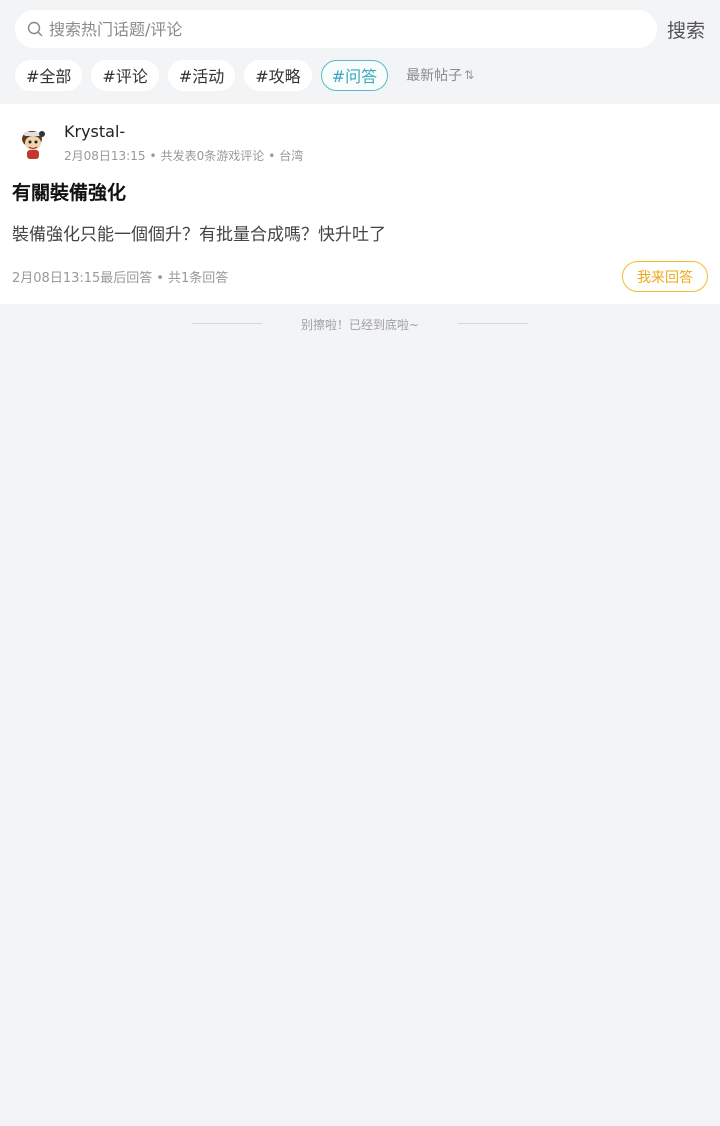 This screenshot has height=1126, width=720. I want to click on search-button: 搜索, so click(686, 29).